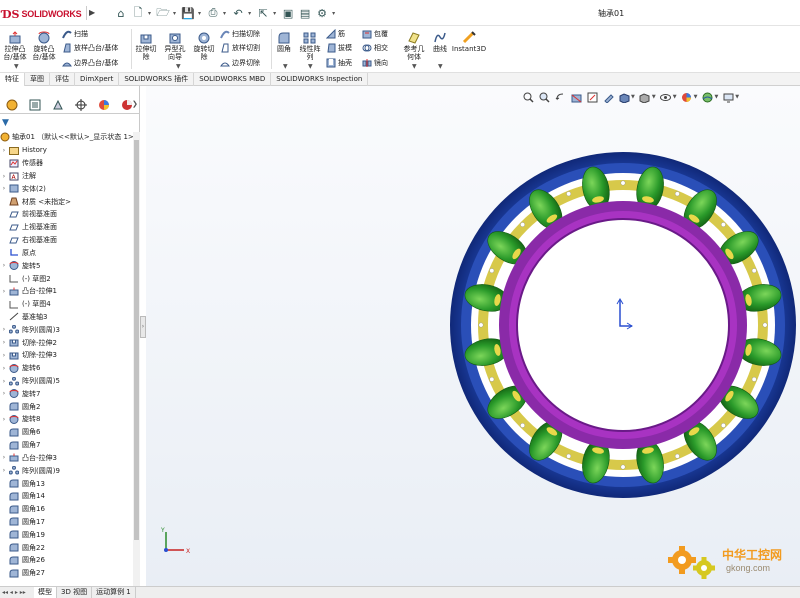 This screenshot has width=800, height=598. Describe the element at coordinates (375, 63) in the screenshot. I see `mirror-button: 镜向` at that location.